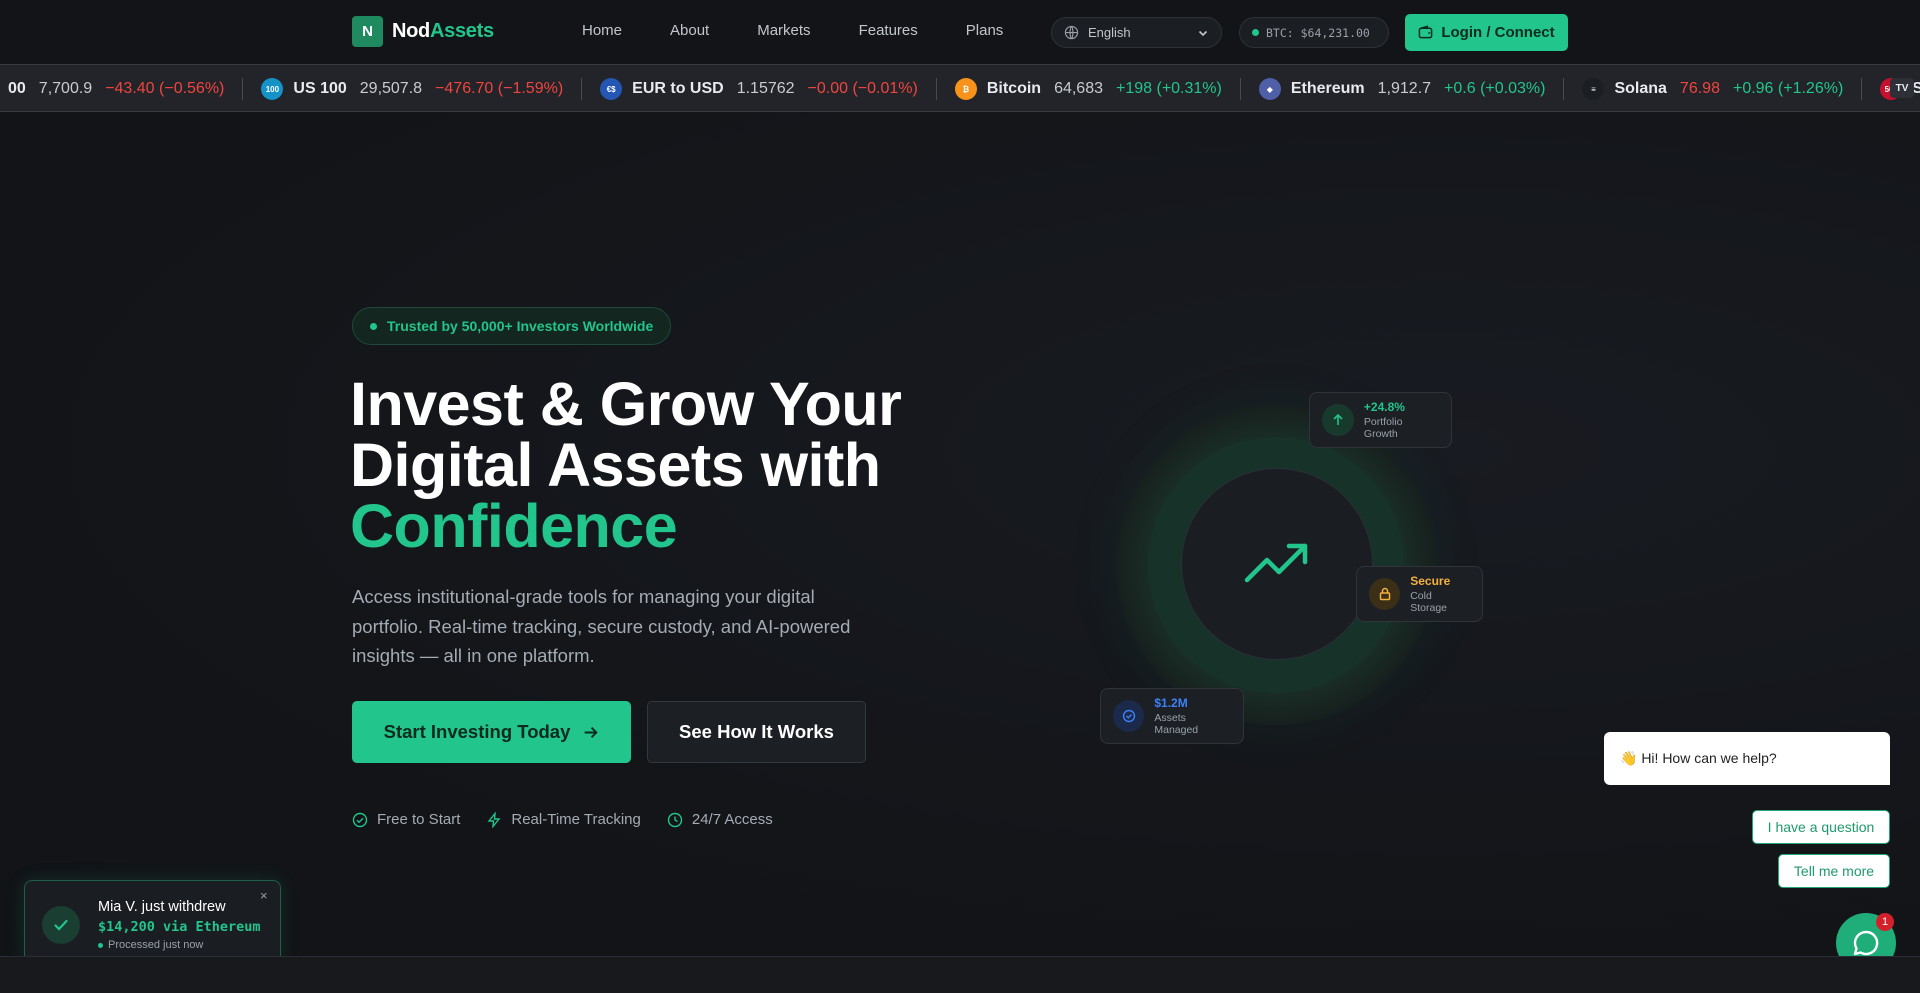  Describe the element at coordinates (576, 819) in the screenshot. I see `feature-label: Real-Time Tracking` at that location.